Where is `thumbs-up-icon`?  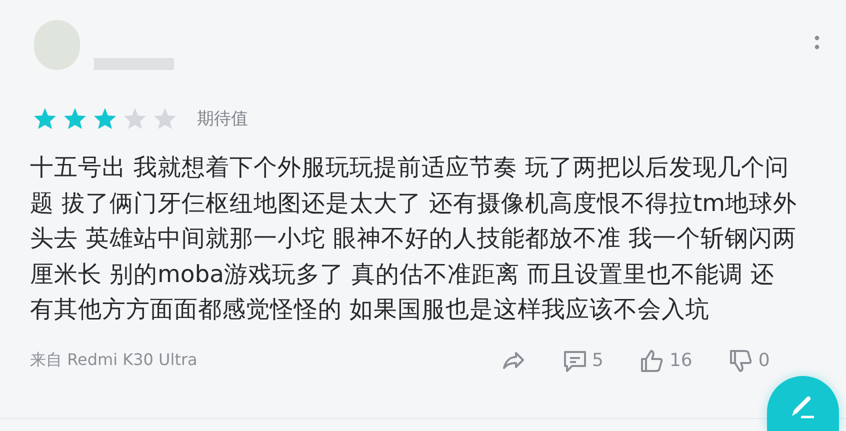
thumbs-up-icon is located at coordinates (652, 361).